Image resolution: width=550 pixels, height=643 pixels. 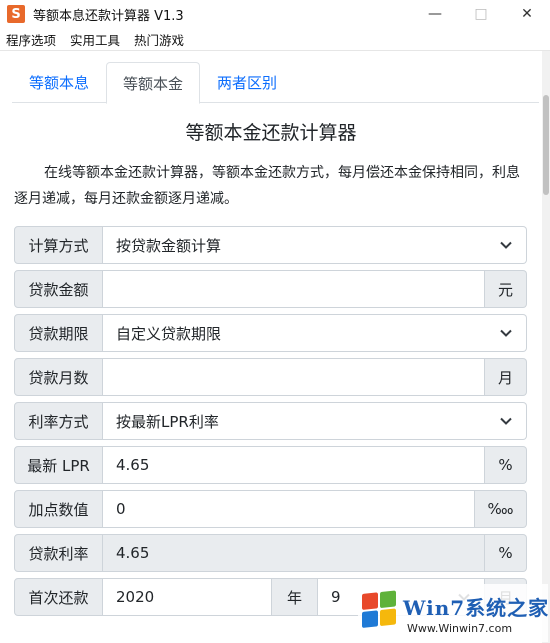 What do you see at coordinates (460, 628) in the screenshot?
I see `watermark-url: Www.Winwin7.com` at bounding box center [460, 628].